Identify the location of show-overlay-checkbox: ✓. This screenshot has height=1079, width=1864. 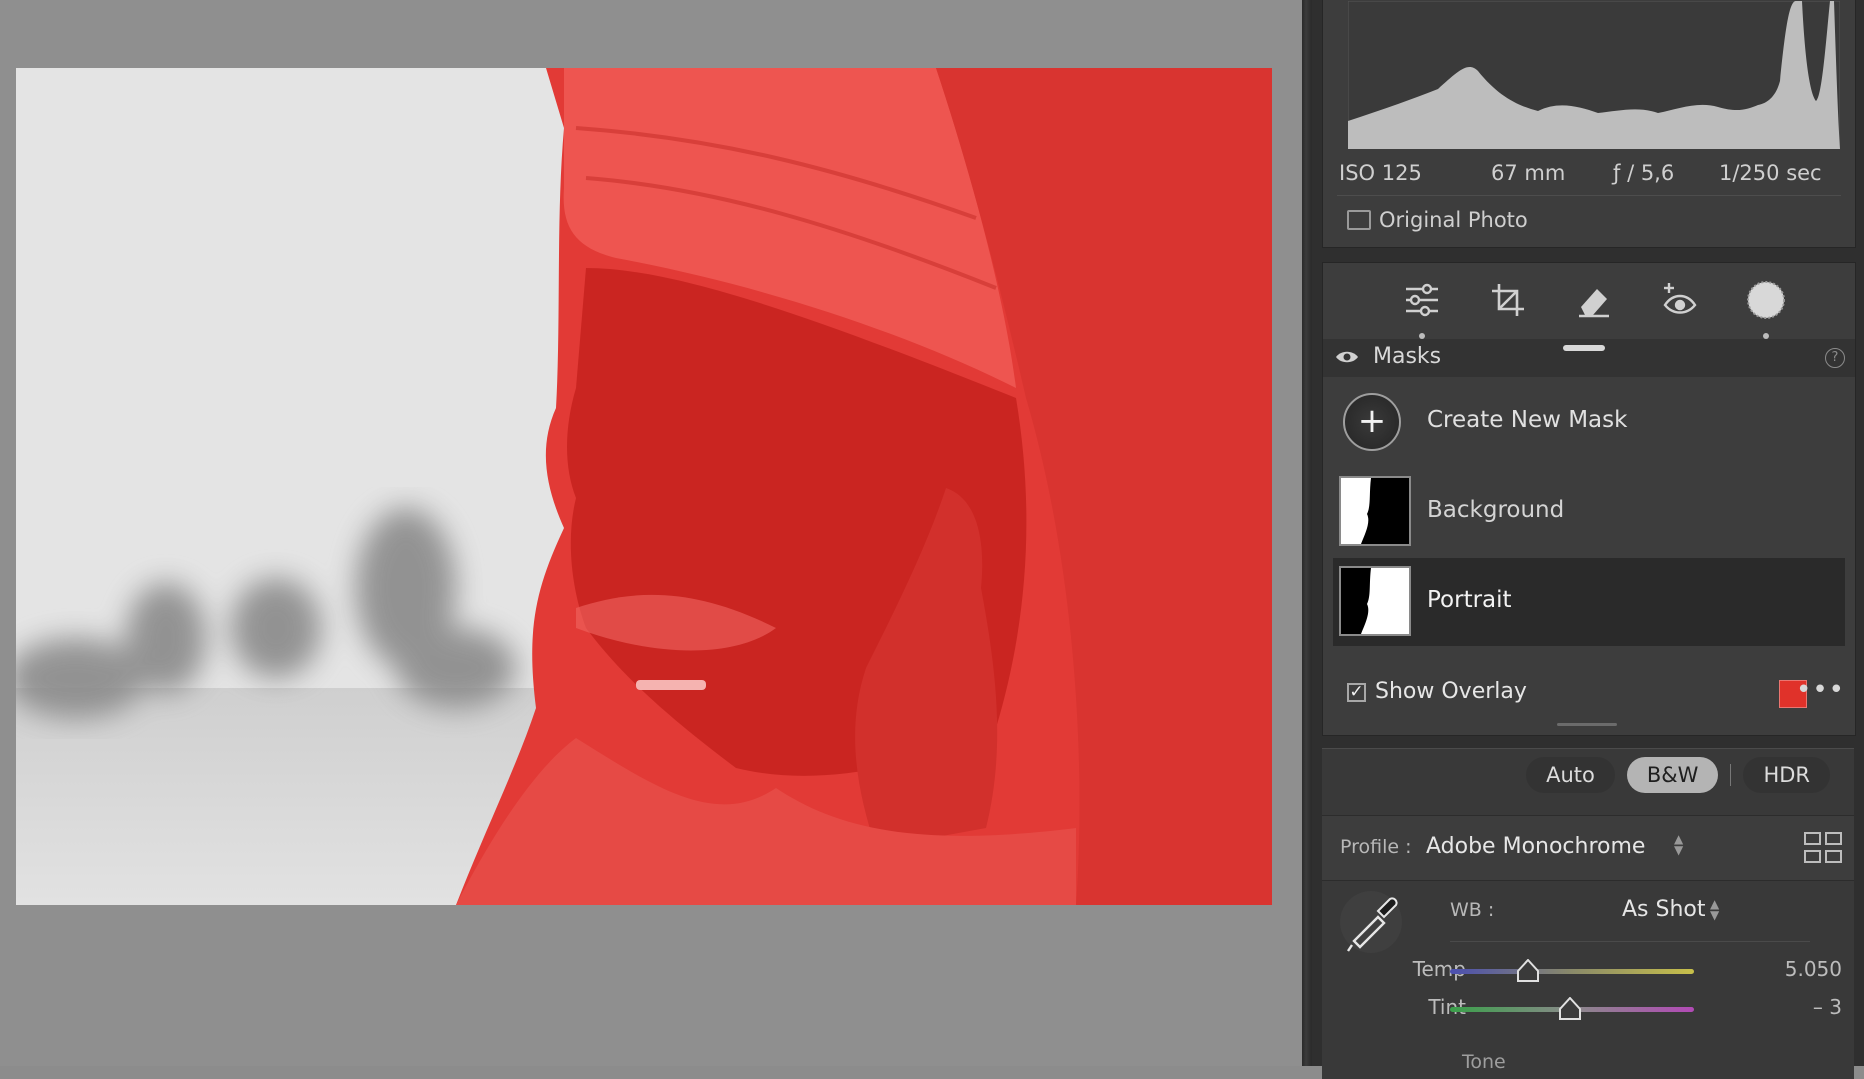
(1356, 692).